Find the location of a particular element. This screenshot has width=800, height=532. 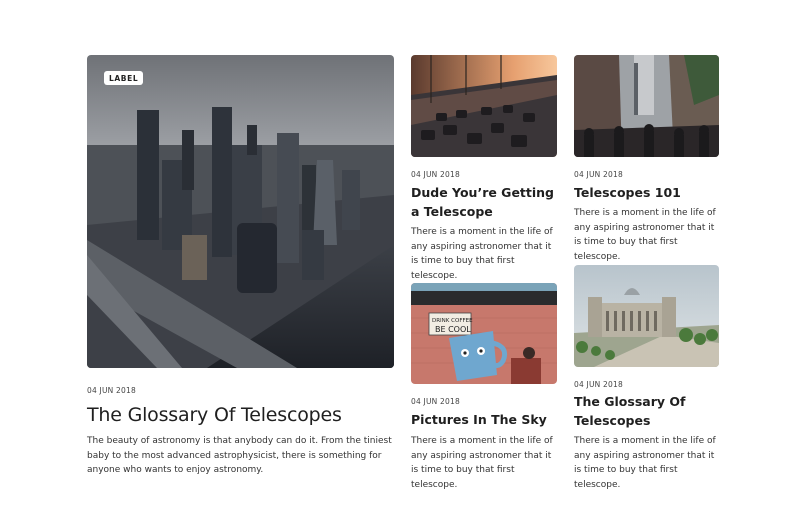

card-image-street is located at coordinates (646, 106).